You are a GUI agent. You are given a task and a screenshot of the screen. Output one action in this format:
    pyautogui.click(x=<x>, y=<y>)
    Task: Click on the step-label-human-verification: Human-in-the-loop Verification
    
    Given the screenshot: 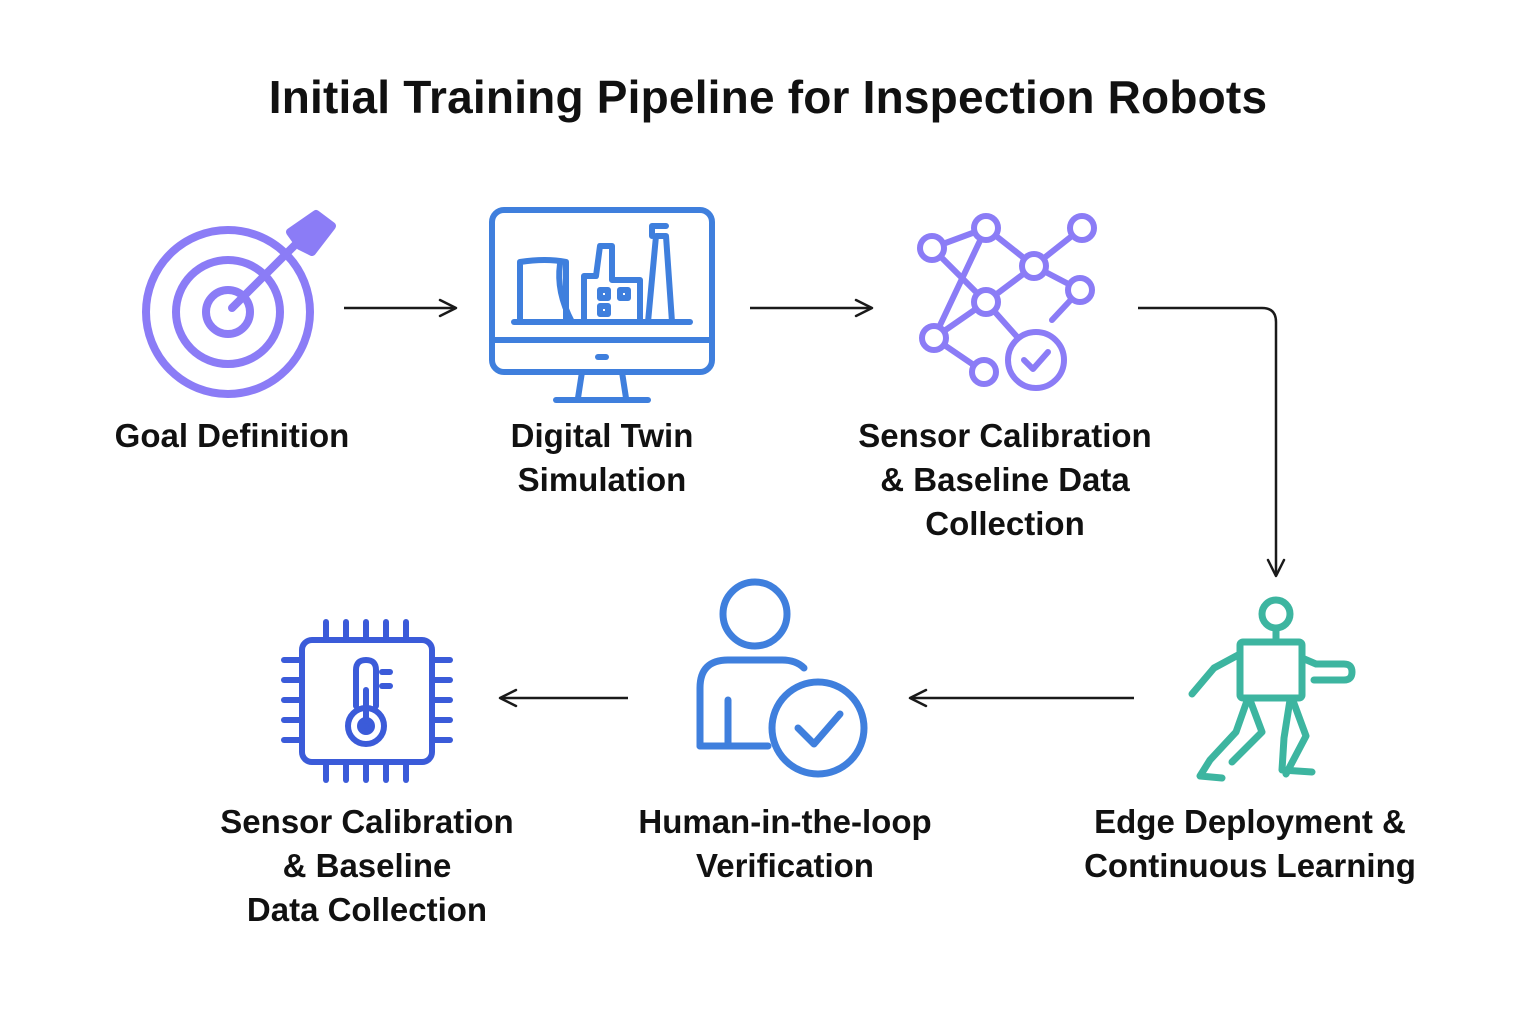 What is the action you would take?
    pyautogui.click(x=785, y=844)
    